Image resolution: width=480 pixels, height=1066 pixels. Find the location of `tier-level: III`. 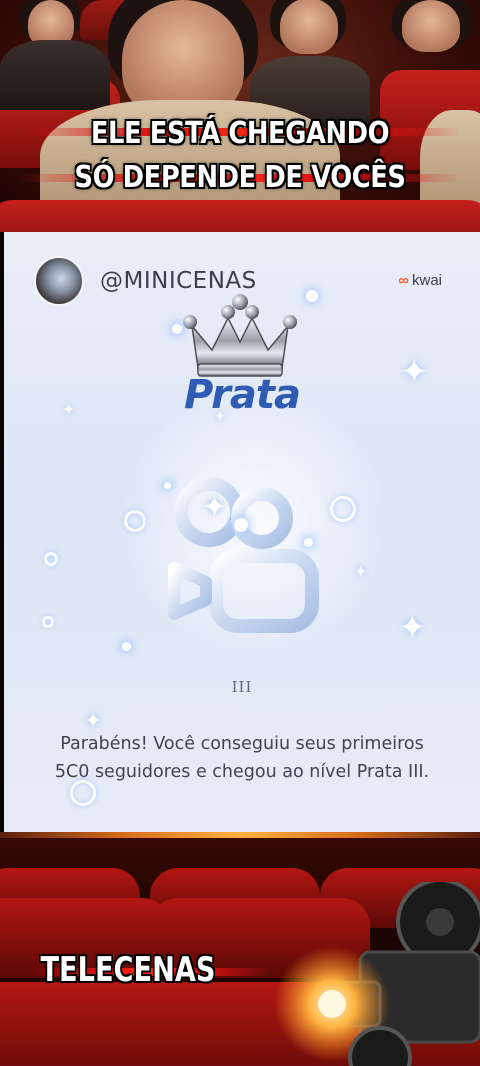

tier-level: III is located at coordinates (242, 687).